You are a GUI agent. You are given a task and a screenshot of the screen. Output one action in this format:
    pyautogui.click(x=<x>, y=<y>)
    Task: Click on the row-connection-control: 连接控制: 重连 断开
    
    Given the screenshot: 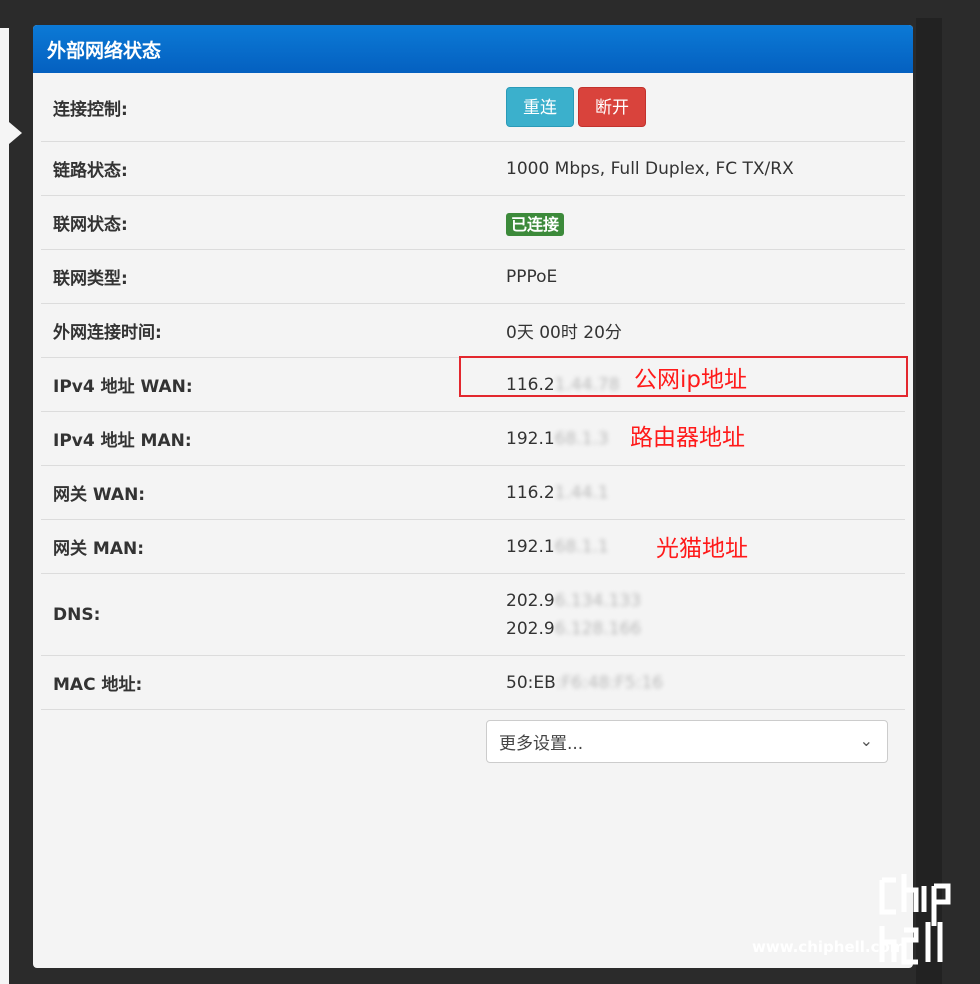 What is the action you would take?
    pyautogui.click(x=473, y=107)
    